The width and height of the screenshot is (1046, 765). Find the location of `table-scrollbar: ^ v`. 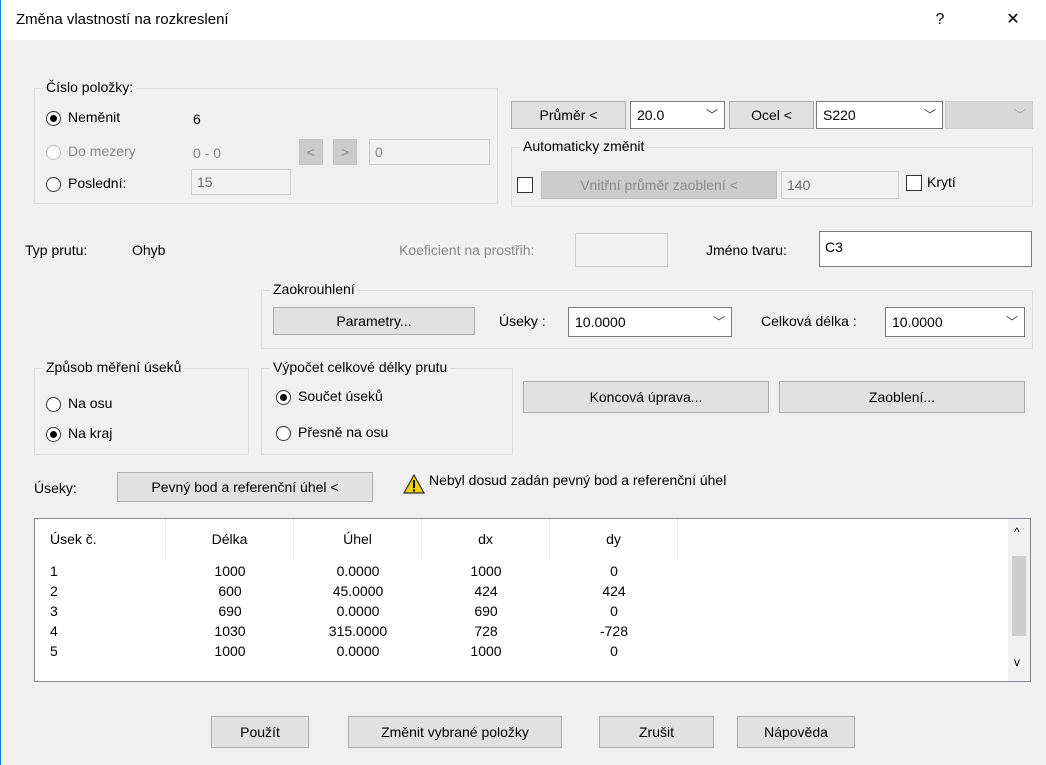

table-scrollbar: ^ v is located at coordinates (1019, 600).